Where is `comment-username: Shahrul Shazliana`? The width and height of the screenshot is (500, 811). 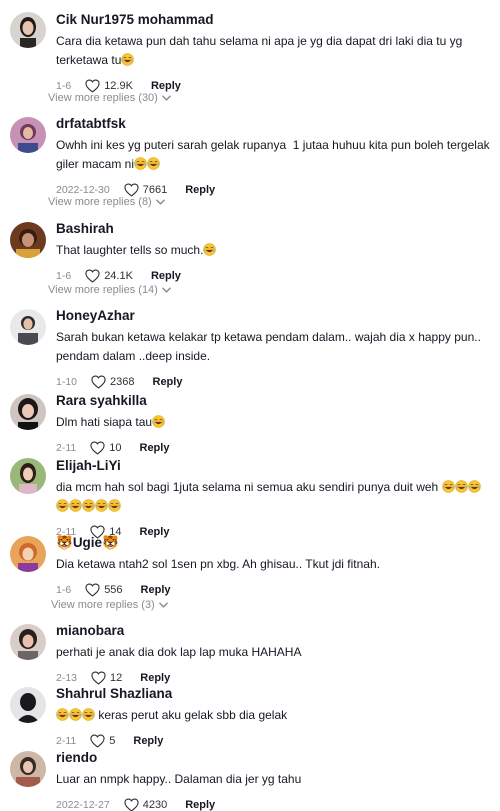
comment-username: Shahrul Shazliana is located at coordinates (274, 694).